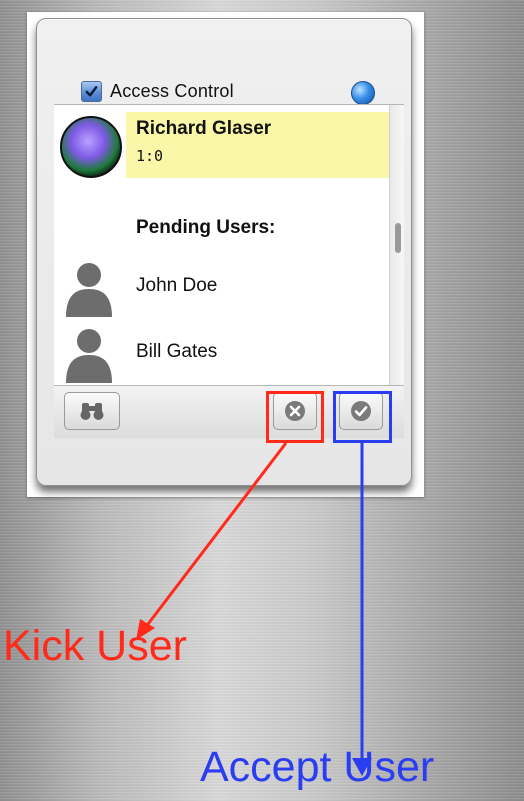 The height and width of the screenshot is (801, 524). Describe the element at coordinates (177, 285) in the screenshot. I see `pending-user-name: John Doe` at that location.